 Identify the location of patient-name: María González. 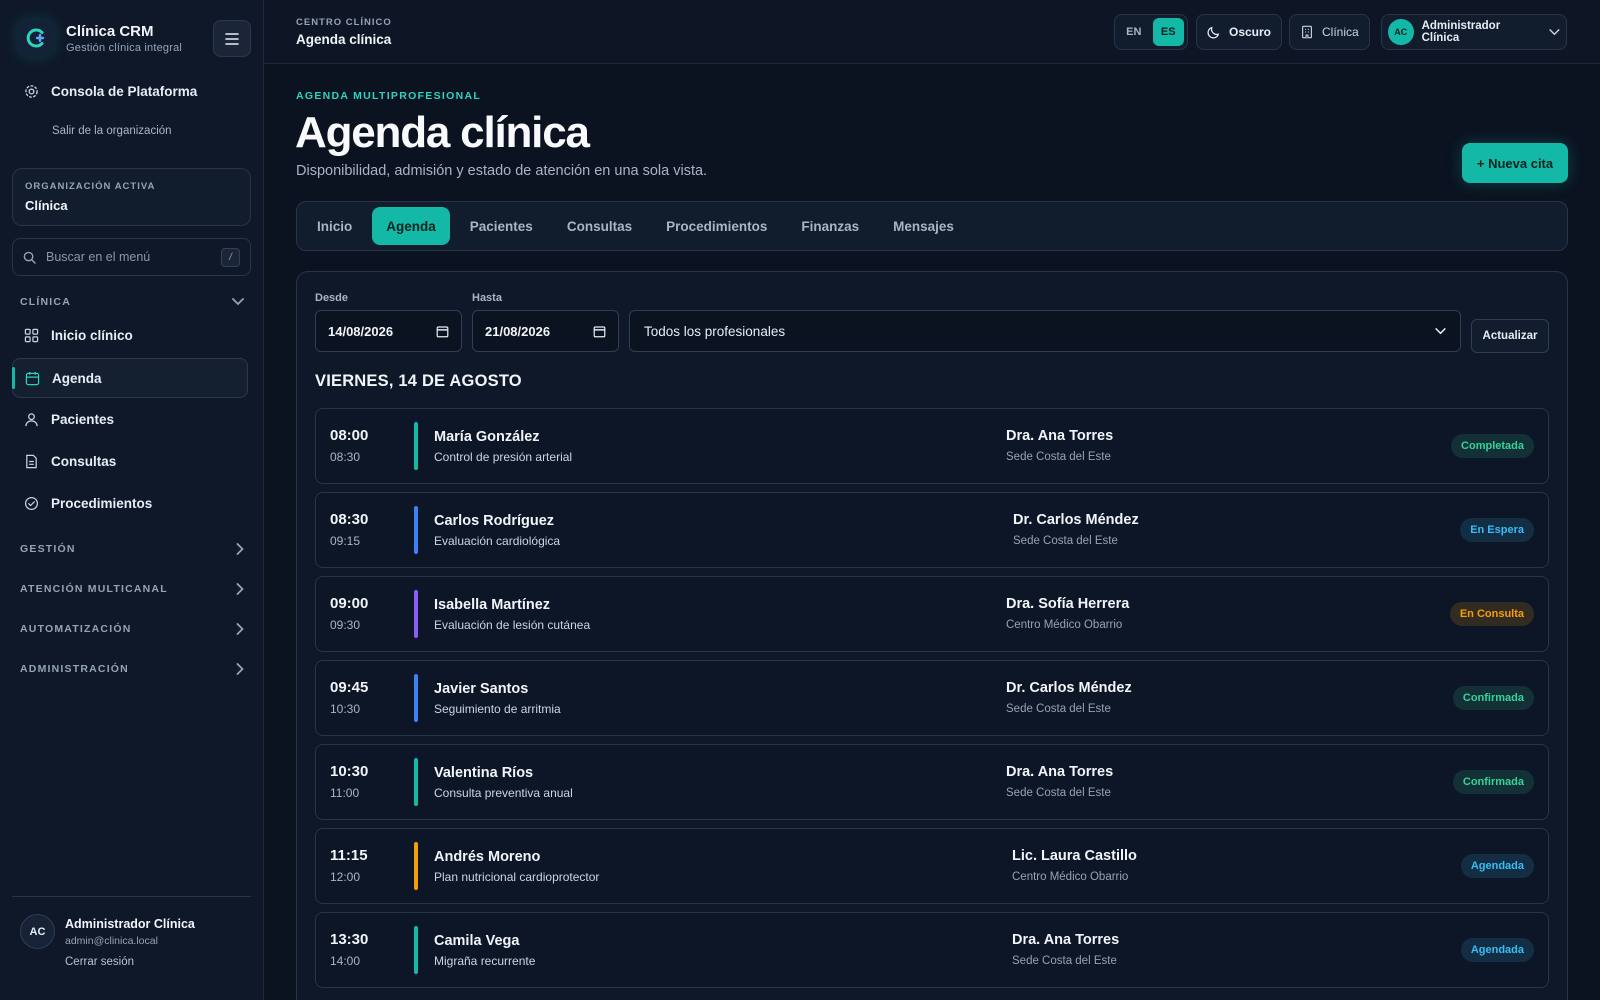
(487, 437).